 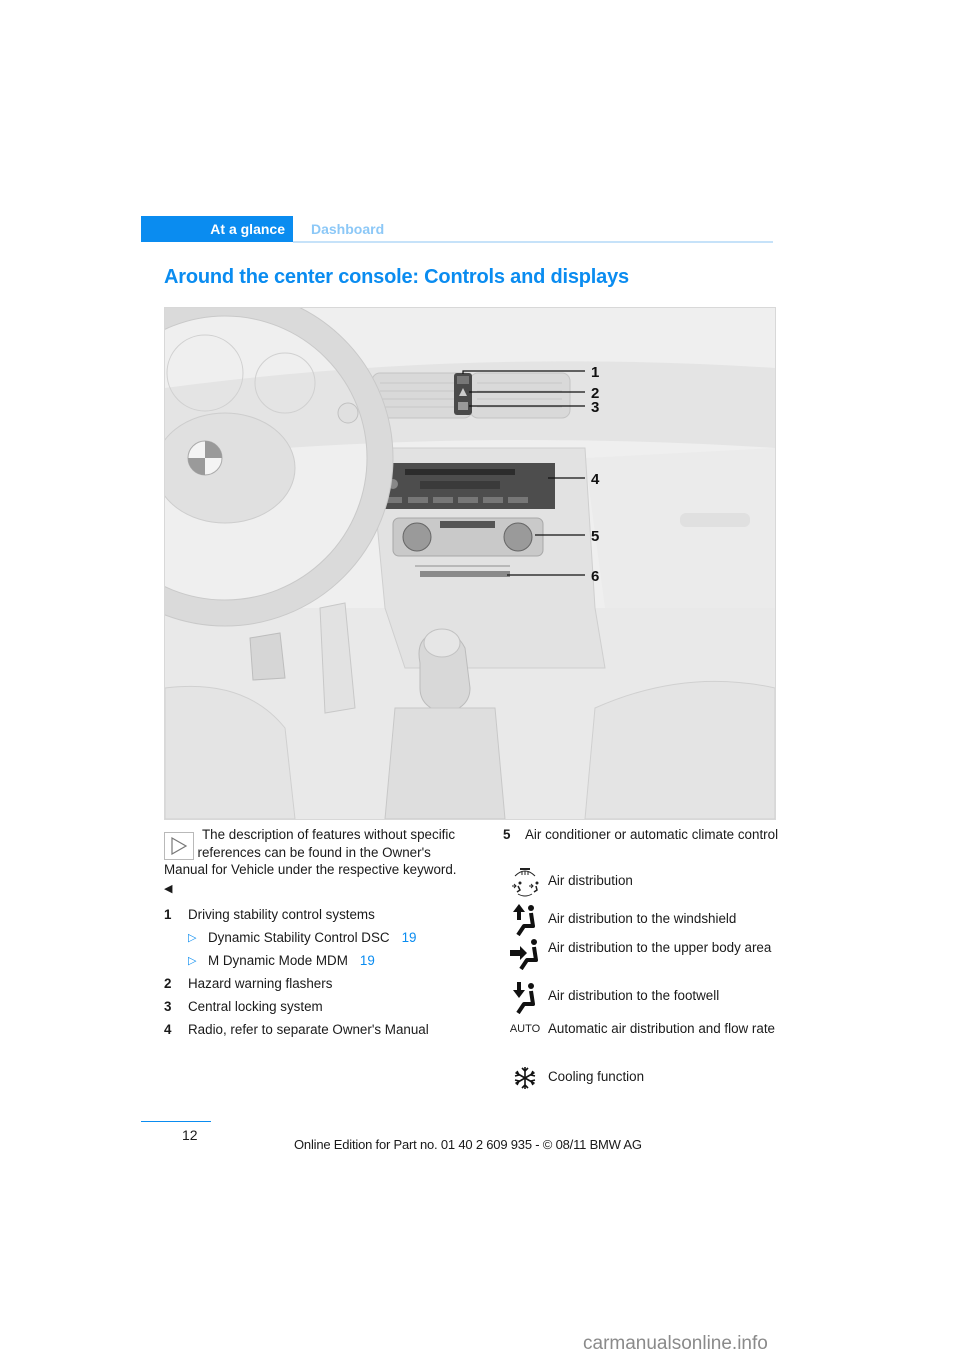 I want to click on list-item: 1 Driving stability control systems, so click(x=269, y=914).